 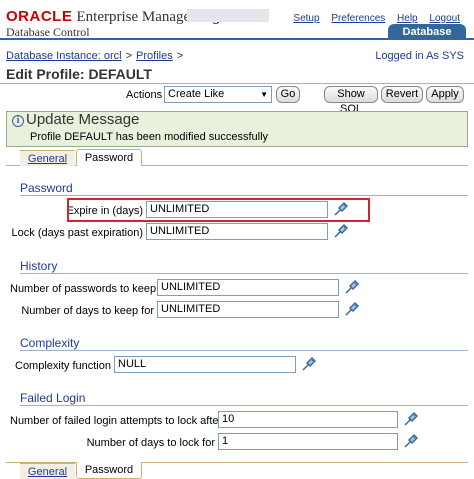 What do you see at coordinates (244, 273) in the screenshot?
I see `section-history-rule` at bounding box center [244, 273].